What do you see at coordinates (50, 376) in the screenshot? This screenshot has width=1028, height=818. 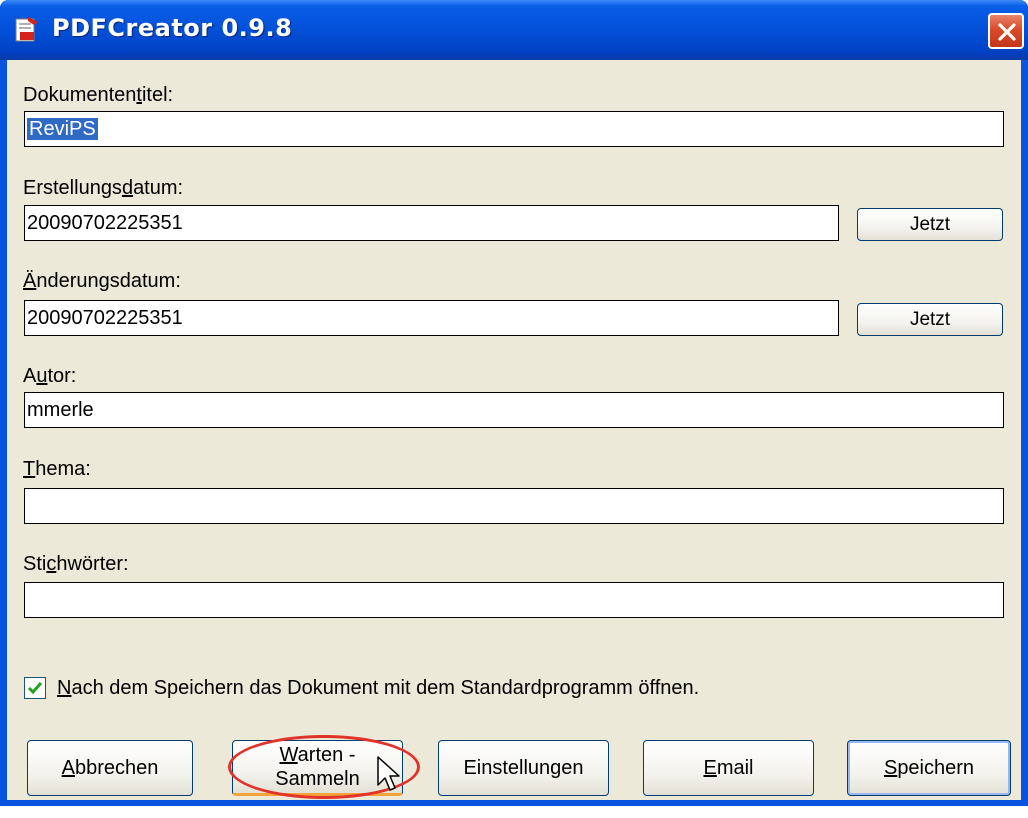 I see `label-autor: Autor:` at bounding box center [50, 376].